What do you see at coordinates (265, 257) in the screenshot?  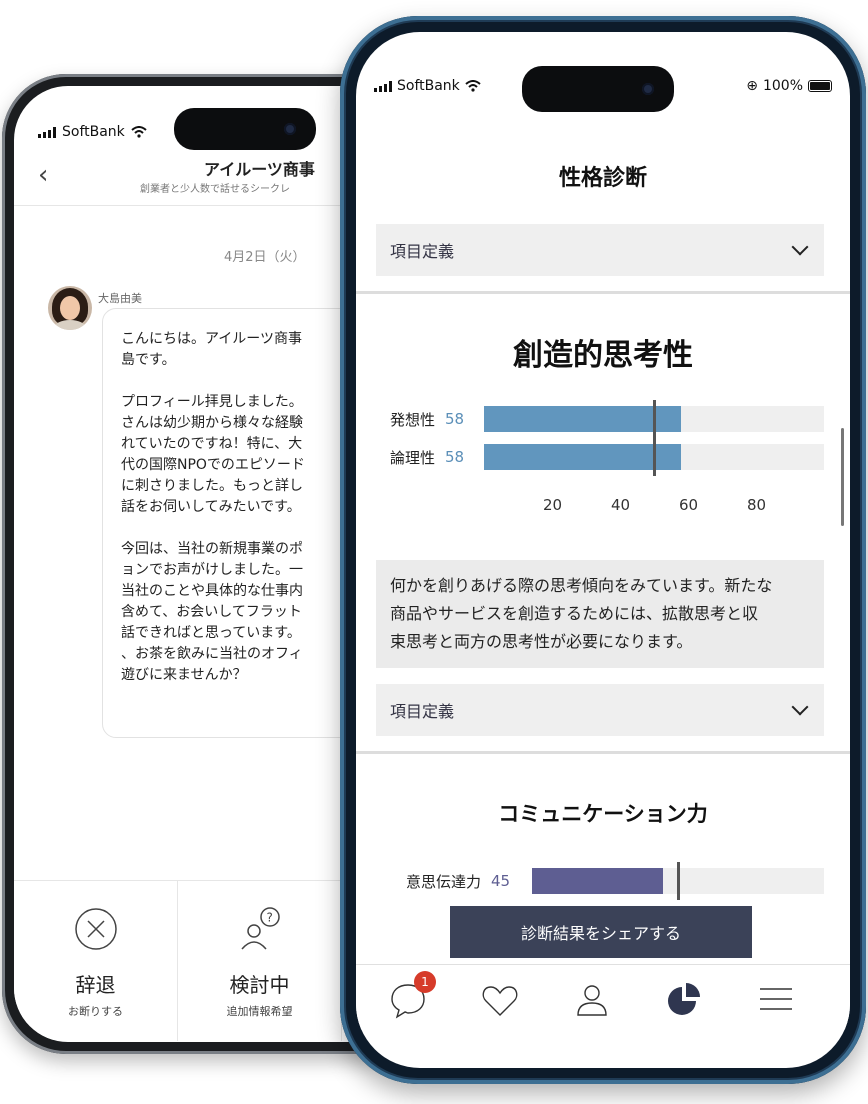 I see `date-label: 4月2日（火）` at bounding box center [265, 257].